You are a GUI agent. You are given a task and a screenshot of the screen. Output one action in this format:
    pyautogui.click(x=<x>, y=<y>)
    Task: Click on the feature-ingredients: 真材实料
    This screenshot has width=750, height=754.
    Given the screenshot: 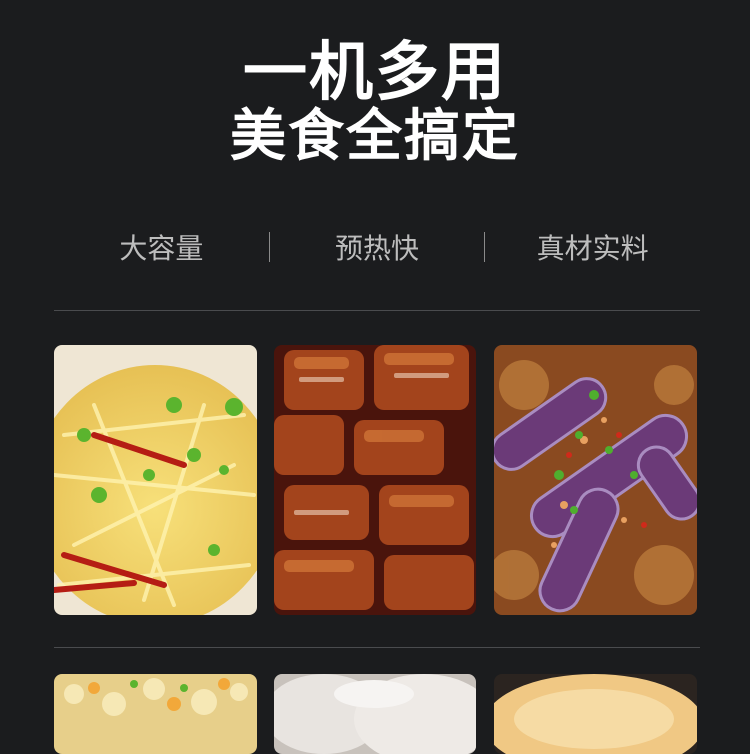 What is the action you would take?
    pyautogui.click(x=592, y=248)
    